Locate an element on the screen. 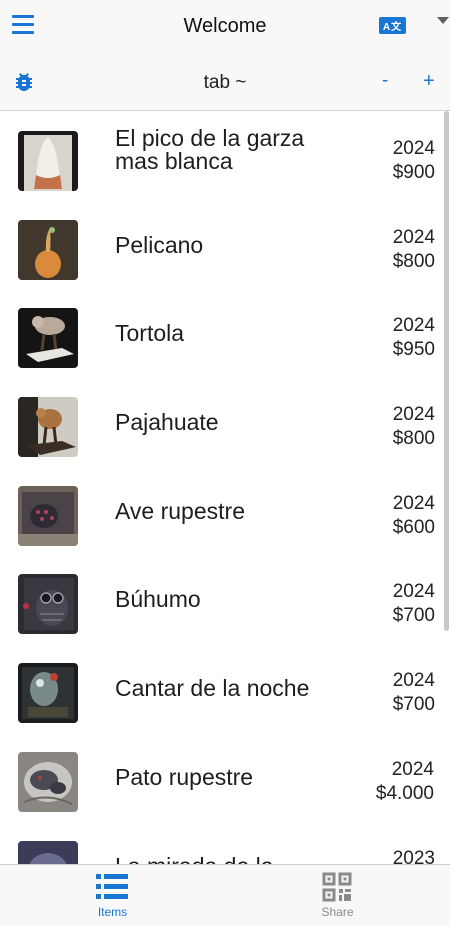 The height and width of the screenshot is (926, 450). item-name: Pato rupestre is located at coordinates (184, 776).